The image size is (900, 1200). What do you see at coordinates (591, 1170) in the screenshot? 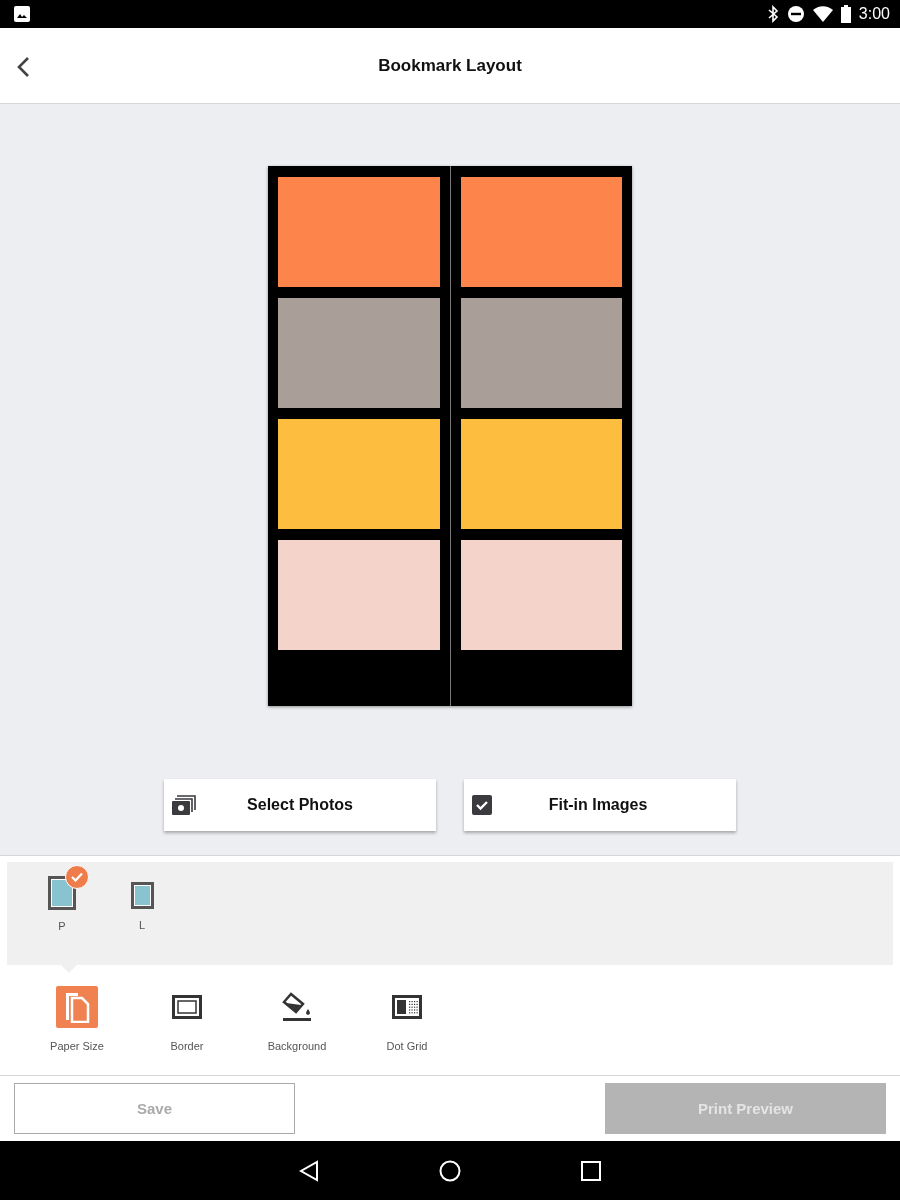
I see `recents-icon` at bounding box center [591, 1170].